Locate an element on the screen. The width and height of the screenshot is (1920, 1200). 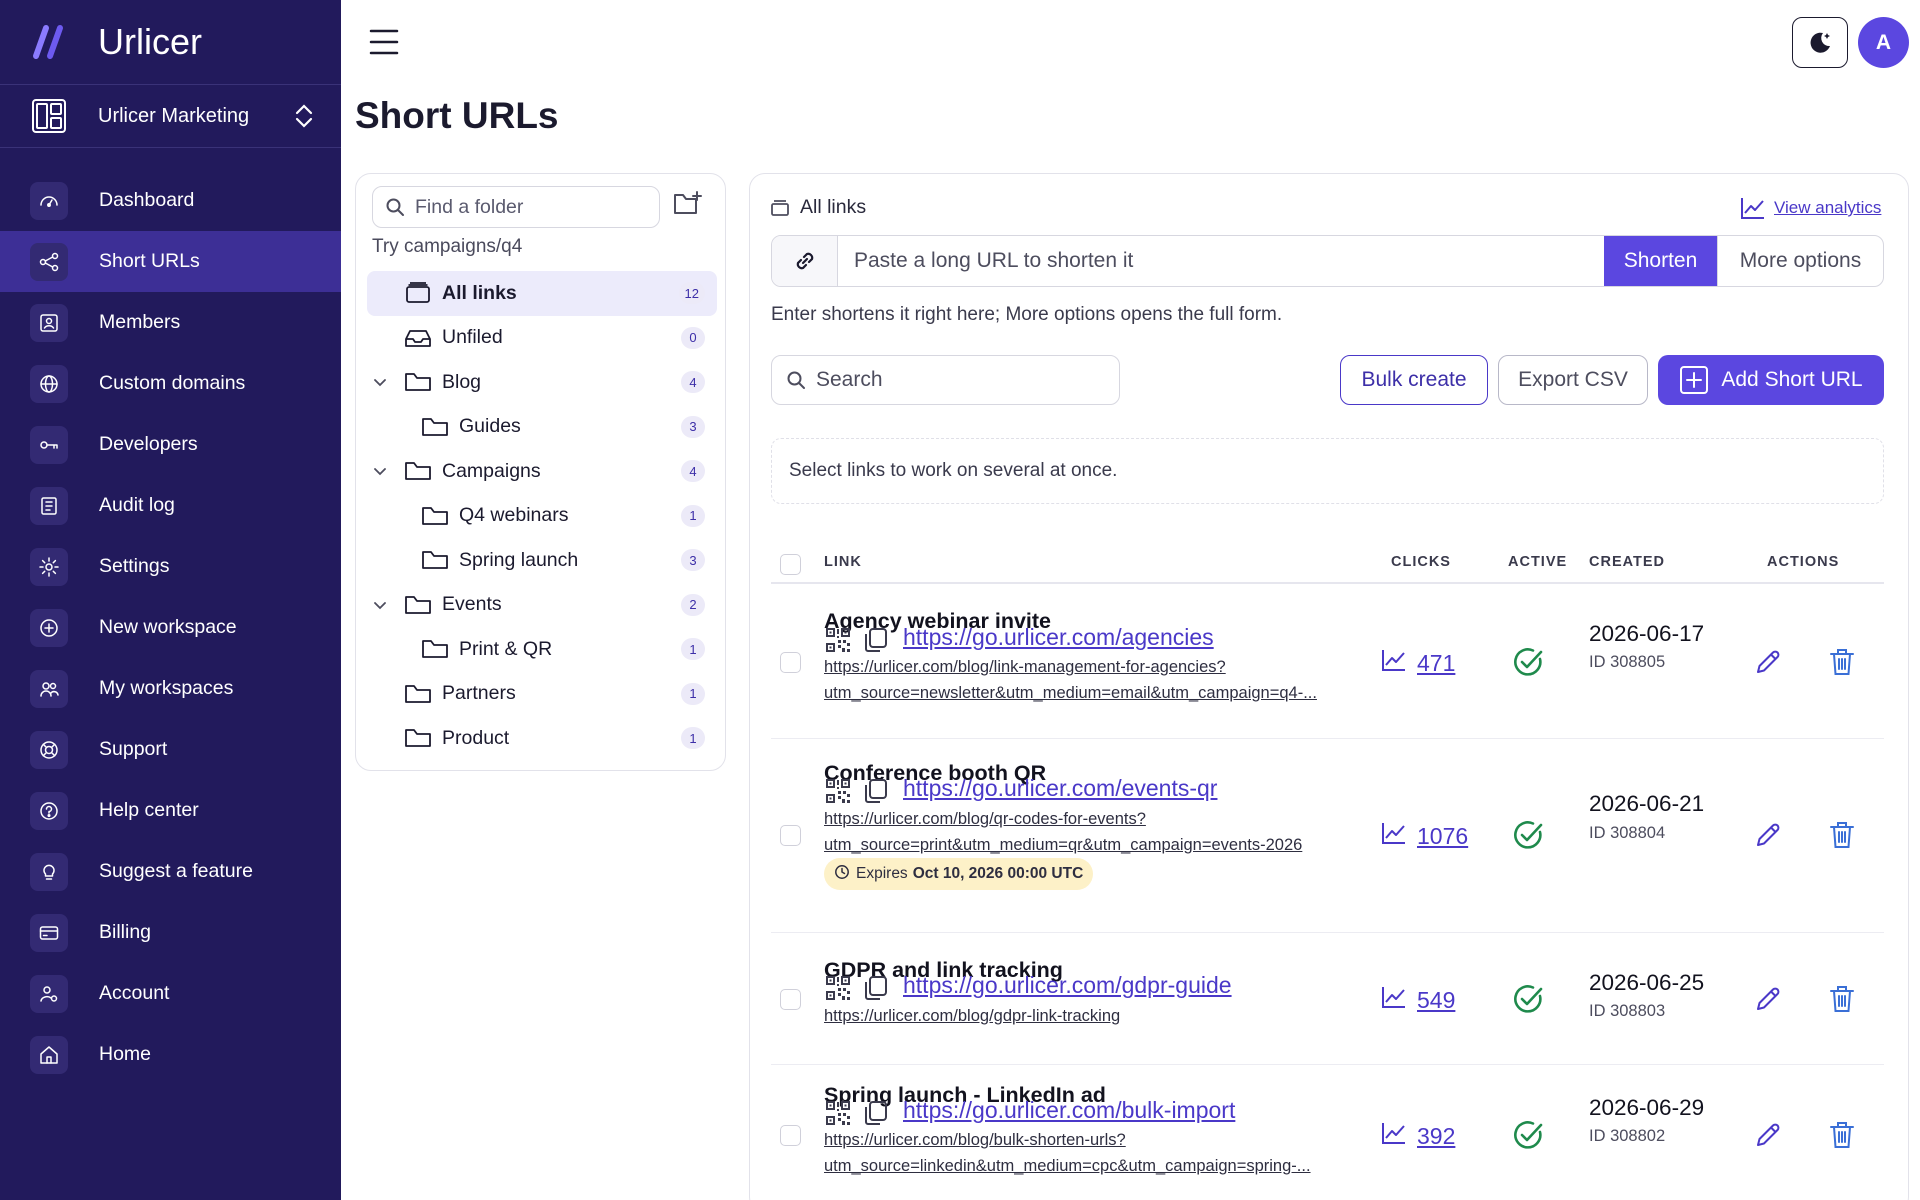
short-url-link: https://go.urlicer.com/agencies is located at coordinates (1058, 637).